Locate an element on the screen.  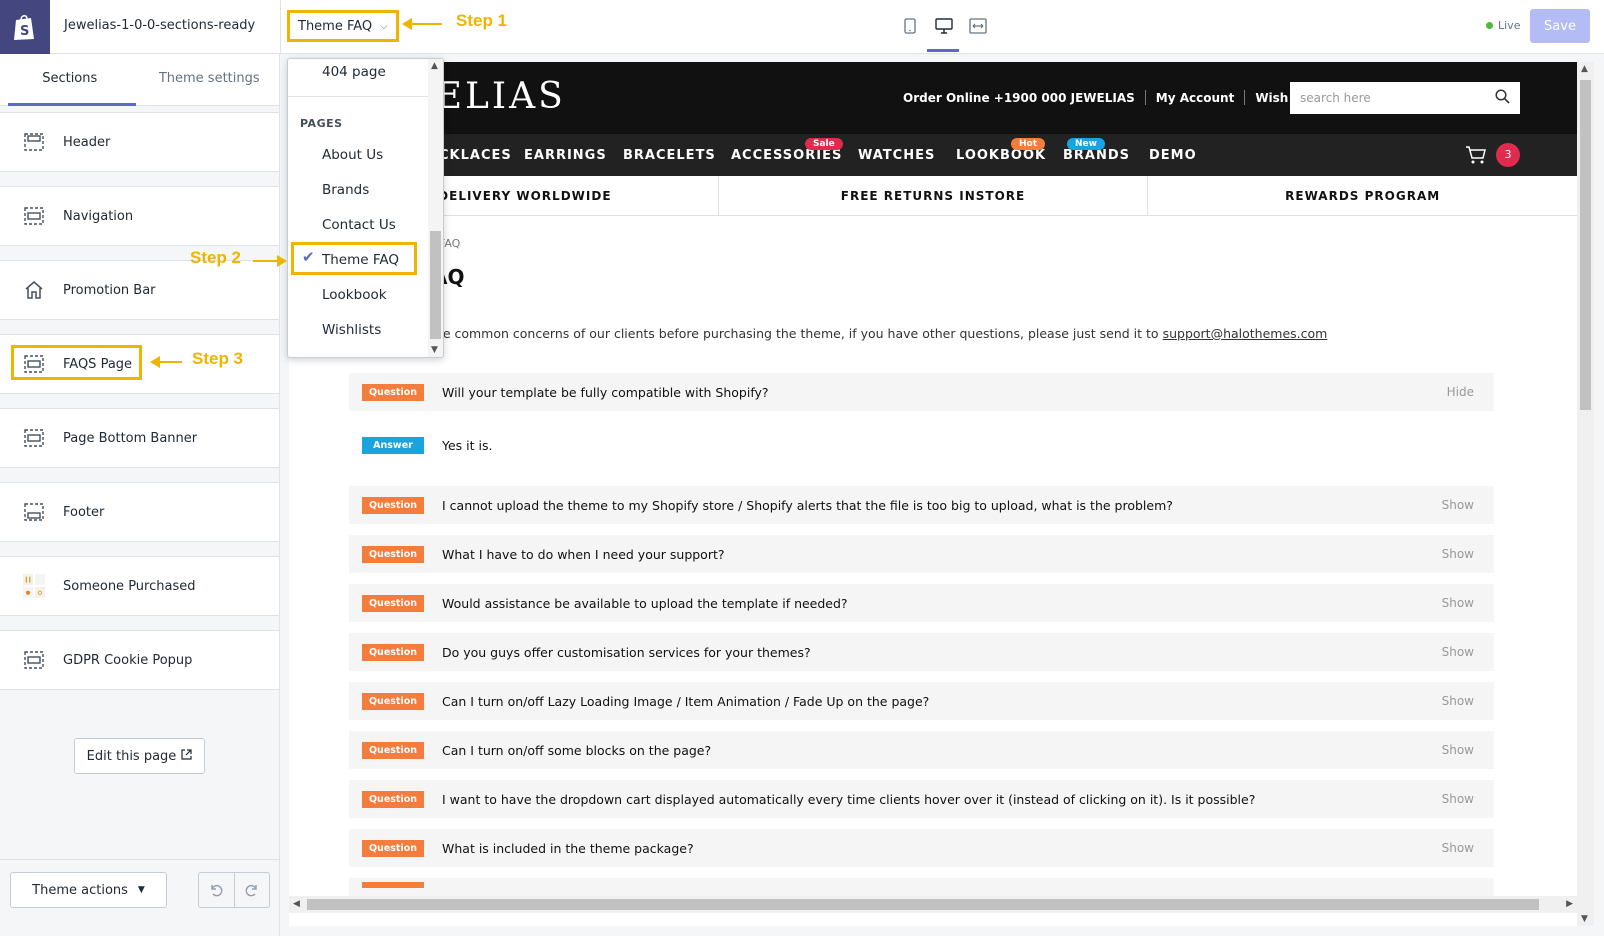
section-footer: Footer is located at coordinates (139, 512).